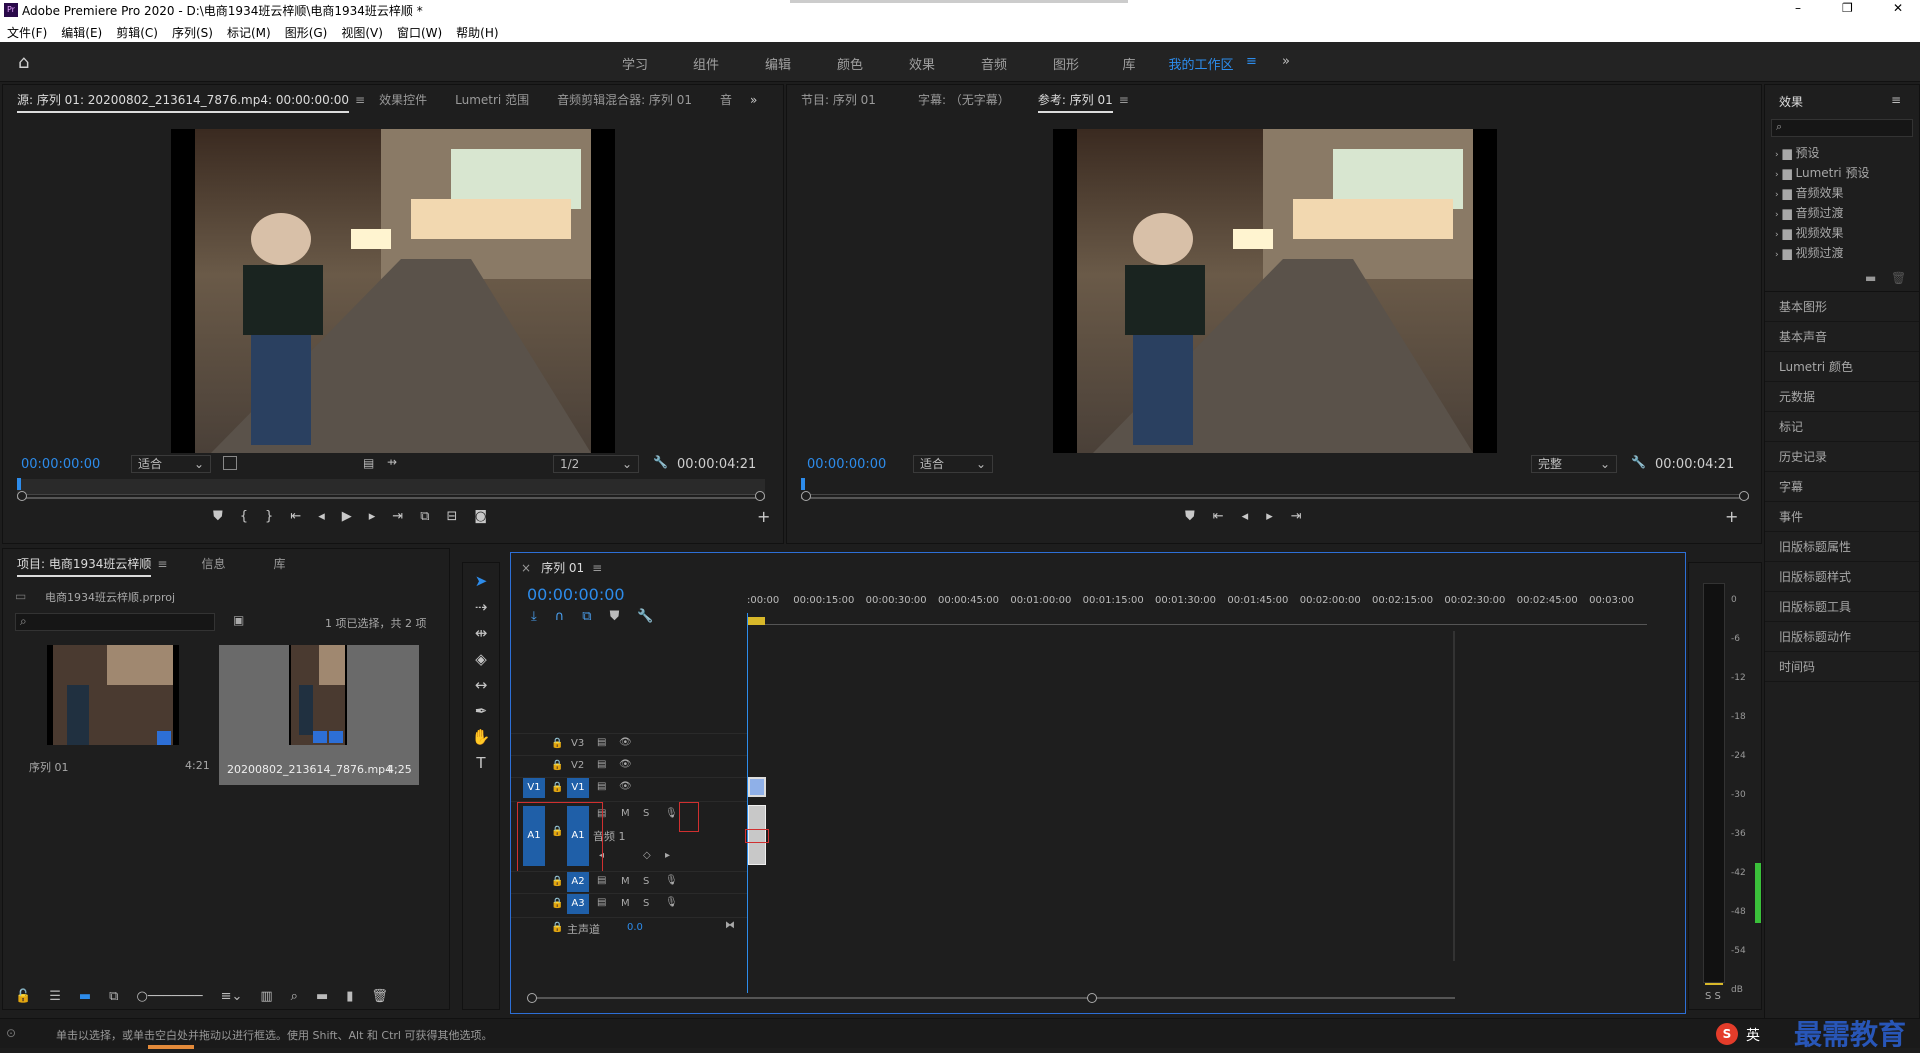 This screenshot has height=1053, width=1920. What do you see at coordinates (1256, 63) in the screenshot?
I see `workspace-menu-icon: ≡` at bounding box center [1256, 63].